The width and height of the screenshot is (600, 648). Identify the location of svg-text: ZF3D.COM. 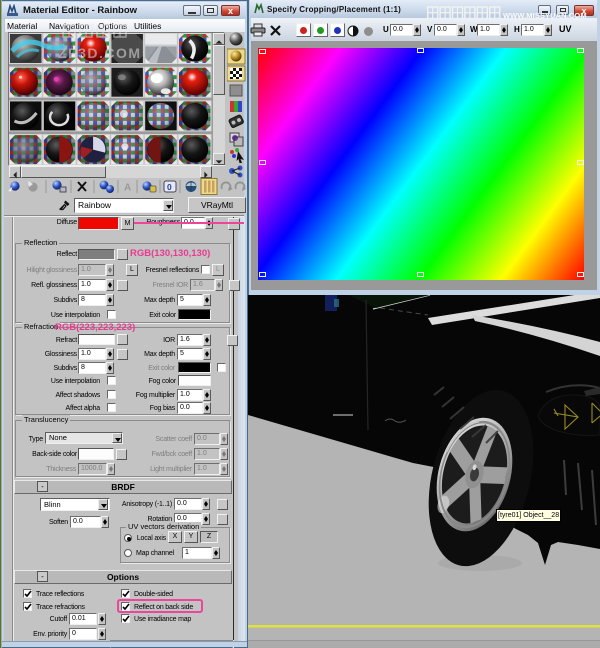
(100, 53).